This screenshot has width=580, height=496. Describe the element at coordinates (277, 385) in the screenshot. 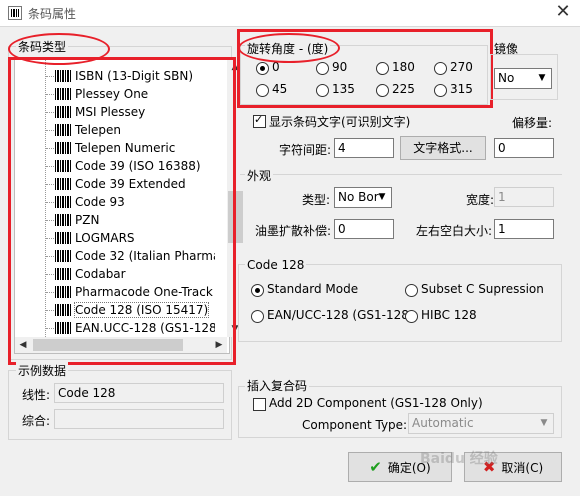

I see `insert-composite-label: 插入复合码` at that location.